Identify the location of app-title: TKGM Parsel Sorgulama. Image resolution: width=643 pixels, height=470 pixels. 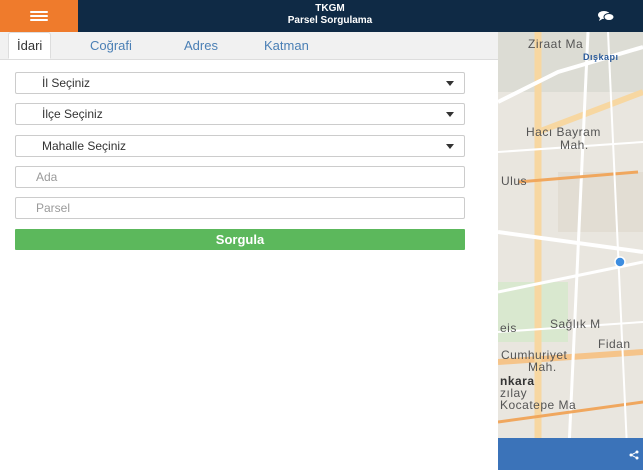
(330, 15).